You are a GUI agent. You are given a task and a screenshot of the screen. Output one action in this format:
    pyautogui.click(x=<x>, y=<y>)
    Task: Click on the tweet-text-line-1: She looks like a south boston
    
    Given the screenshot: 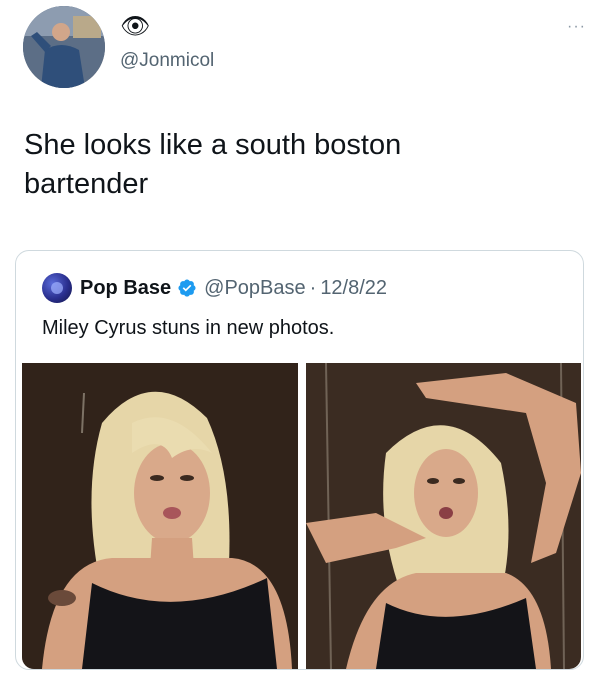 What is the action you would take?
    pyautogui.click(x=213, y=145)
    